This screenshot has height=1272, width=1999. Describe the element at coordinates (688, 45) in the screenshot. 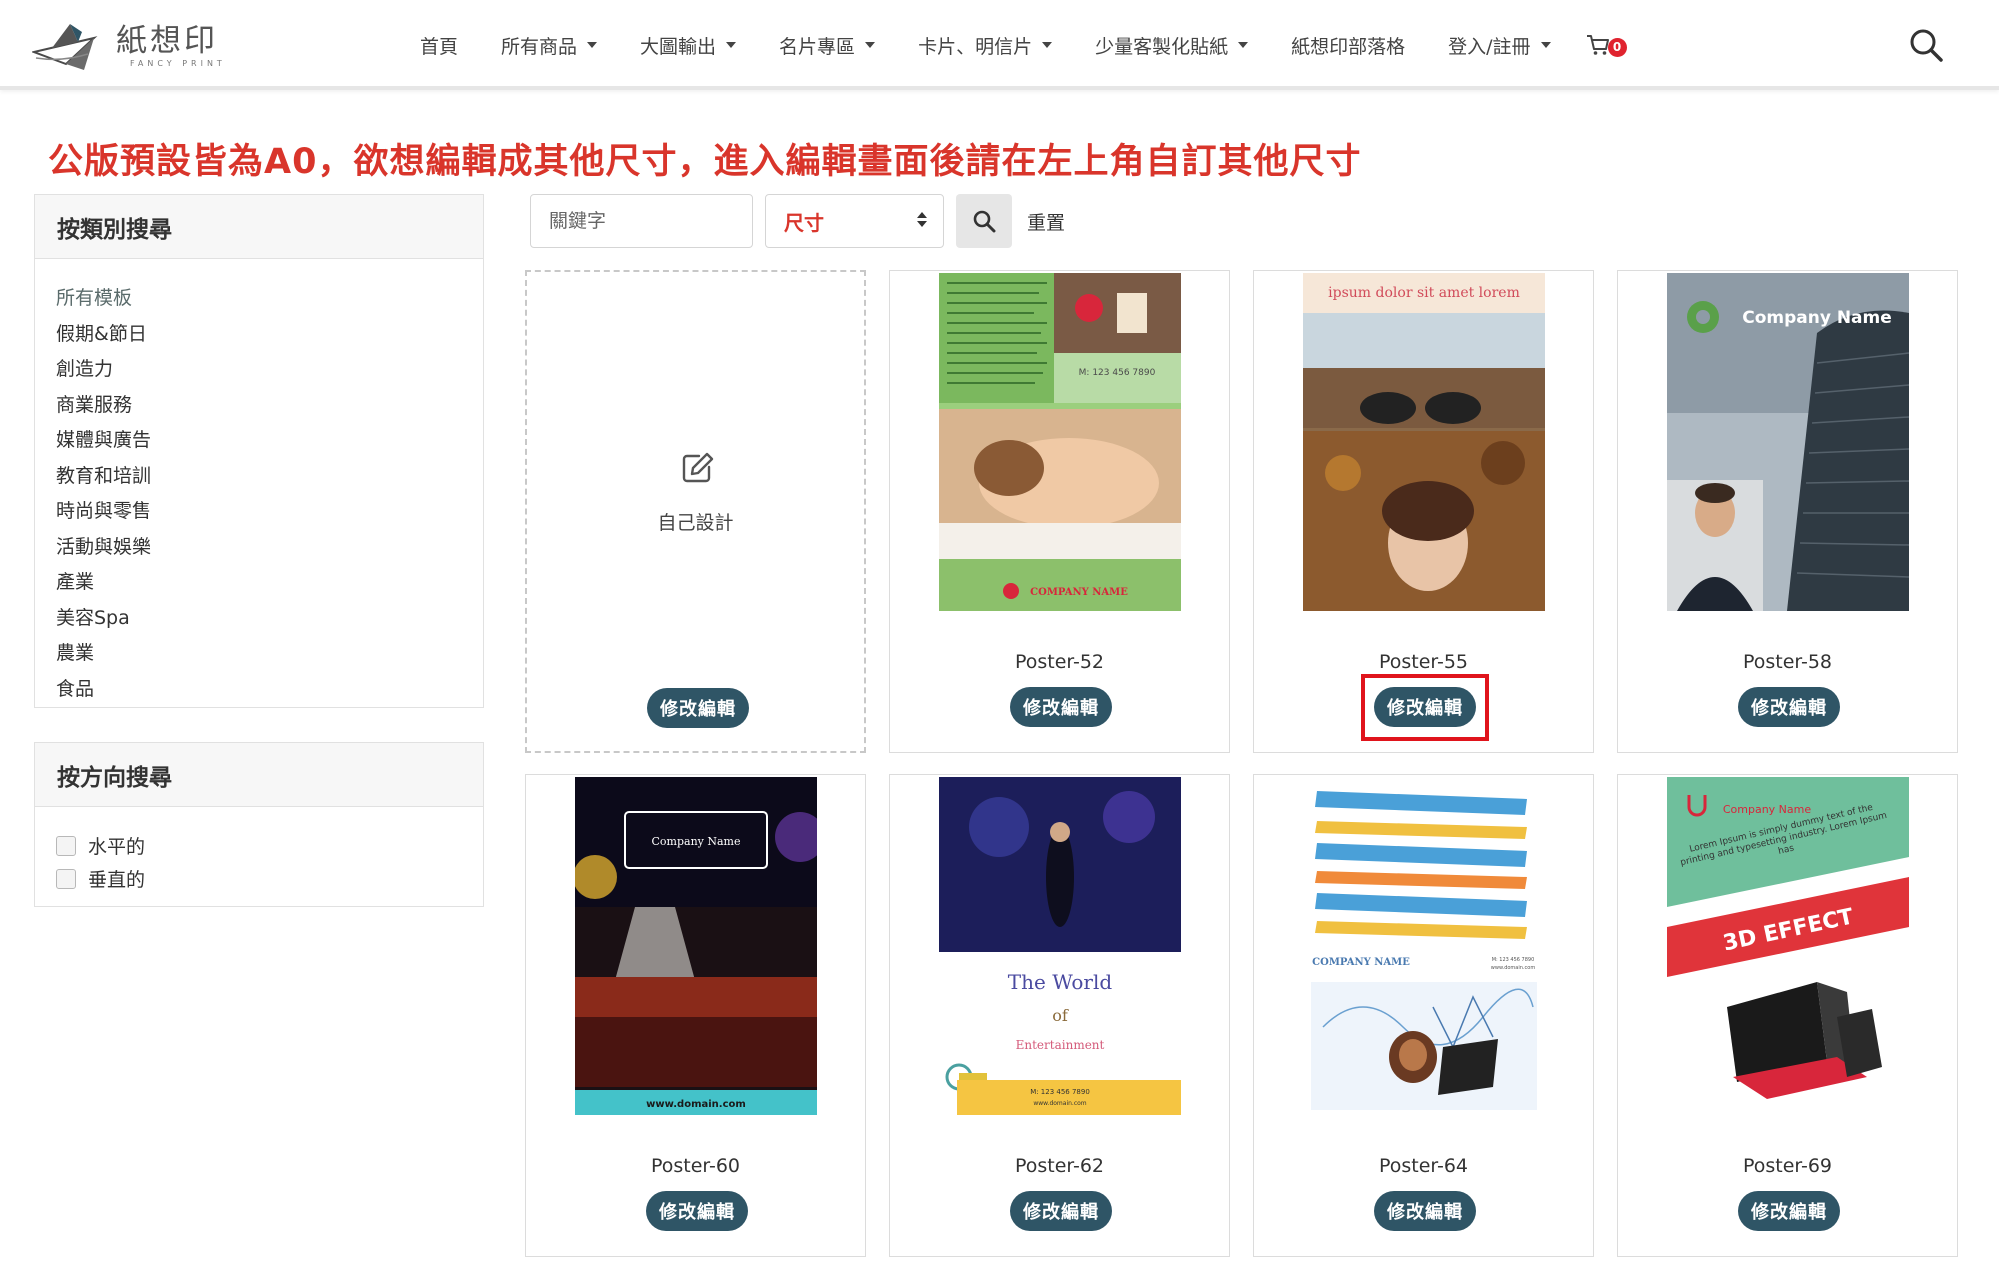

I see `nav-item-large-print: 大圖輸出` at that location.